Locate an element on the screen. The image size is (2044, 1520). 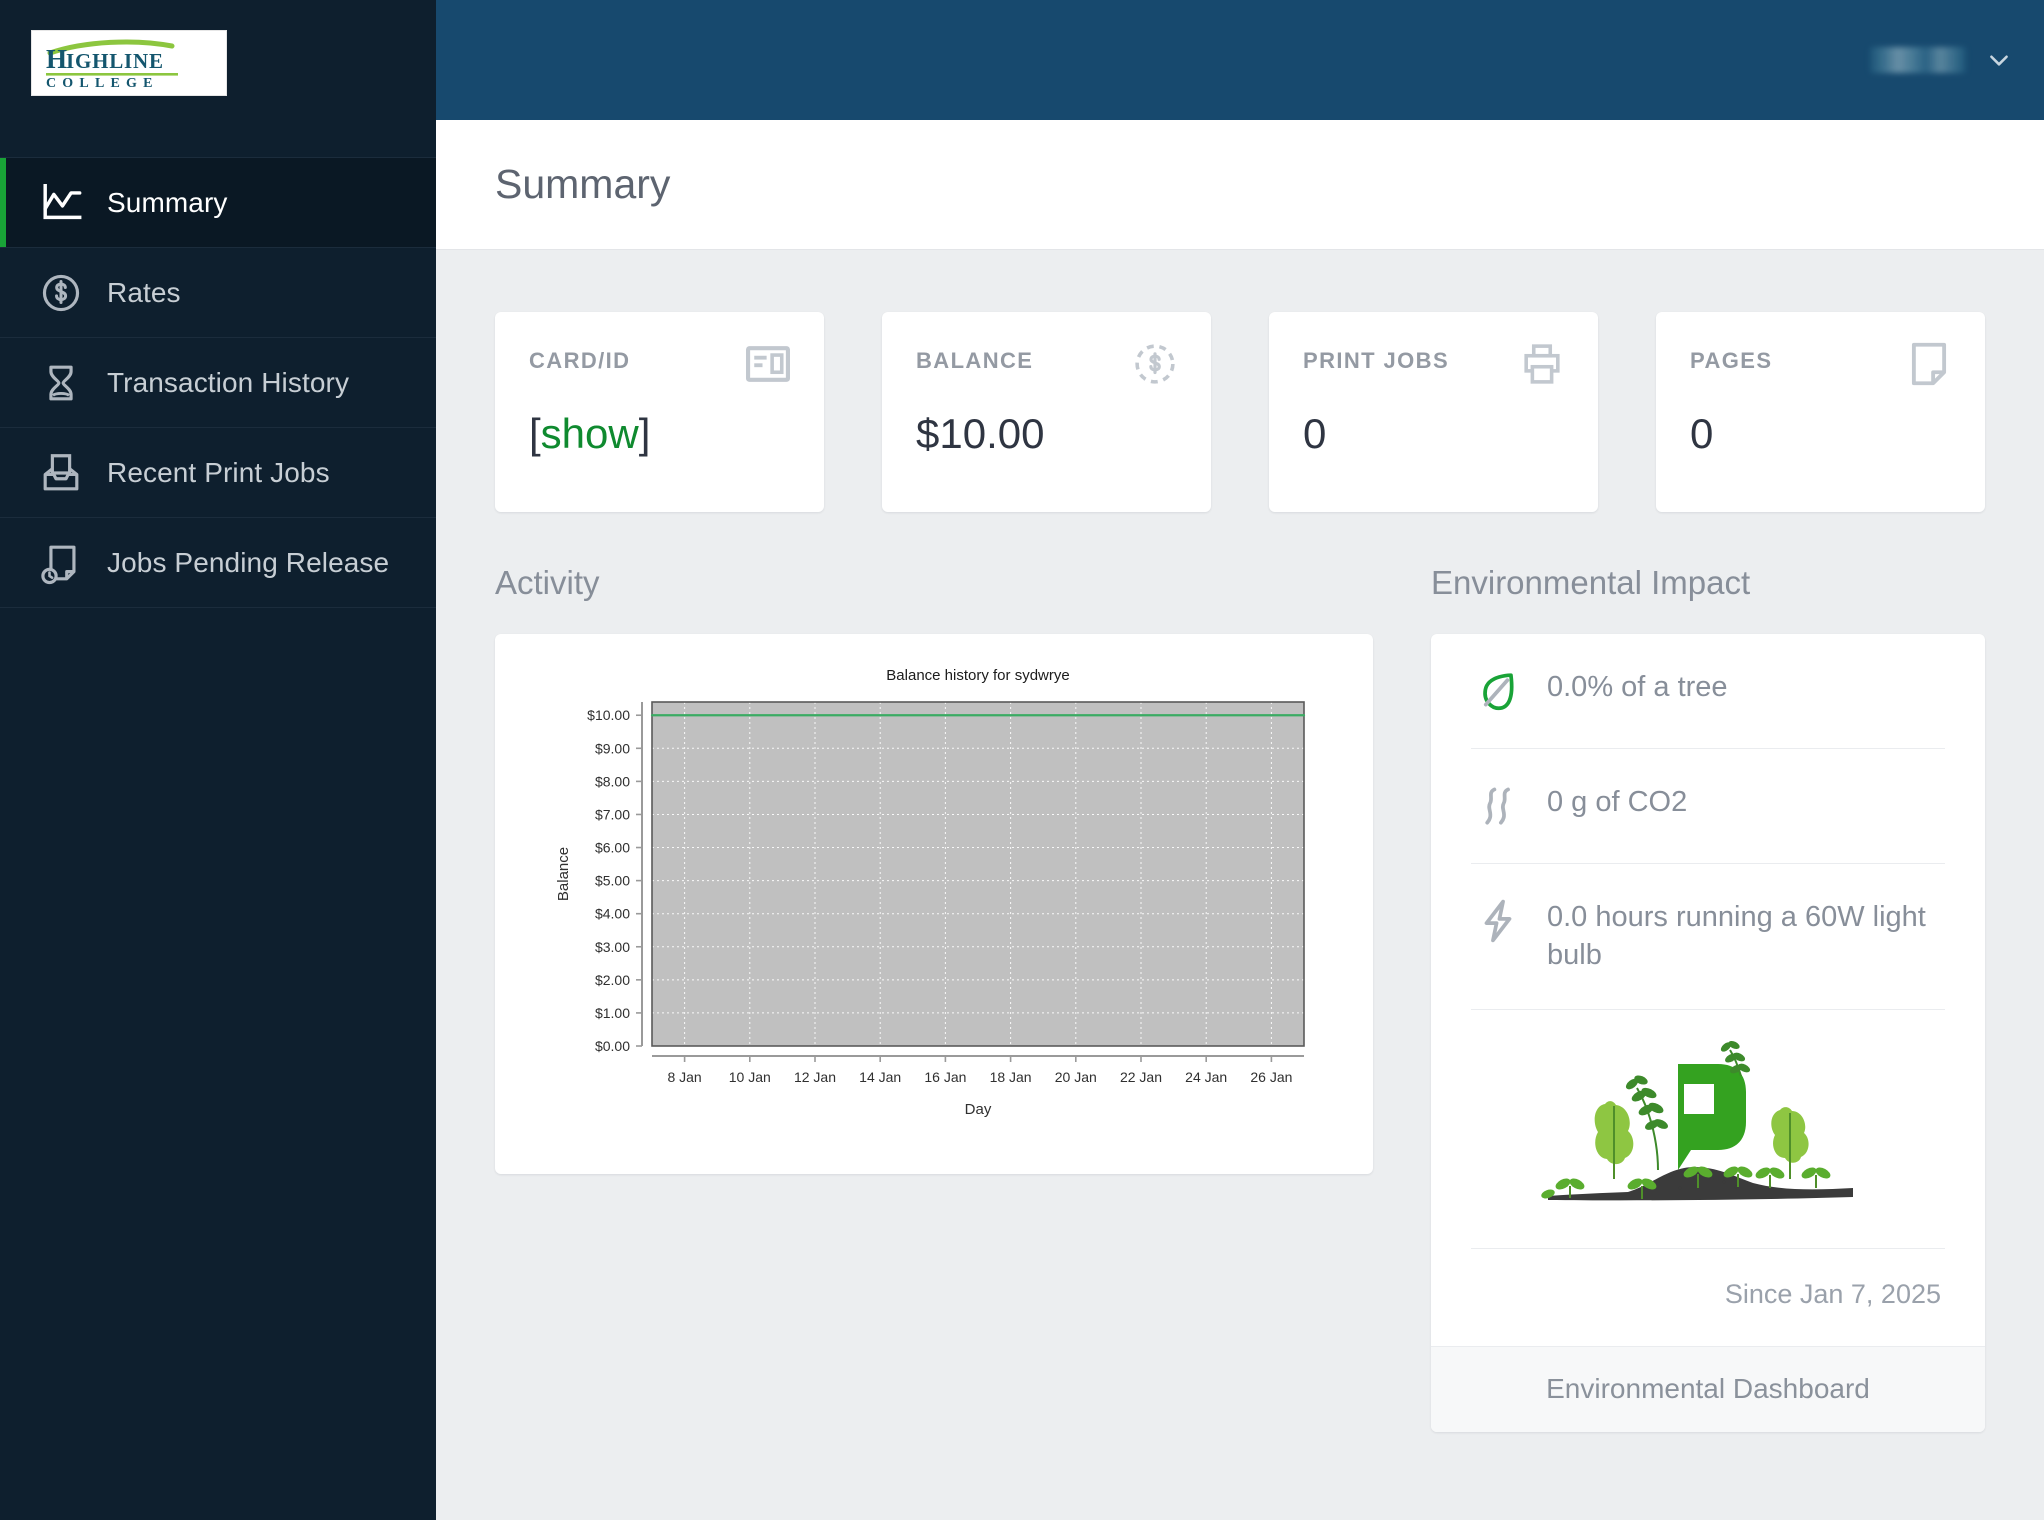
line-chart-icon is located at coordinates (62, 201).